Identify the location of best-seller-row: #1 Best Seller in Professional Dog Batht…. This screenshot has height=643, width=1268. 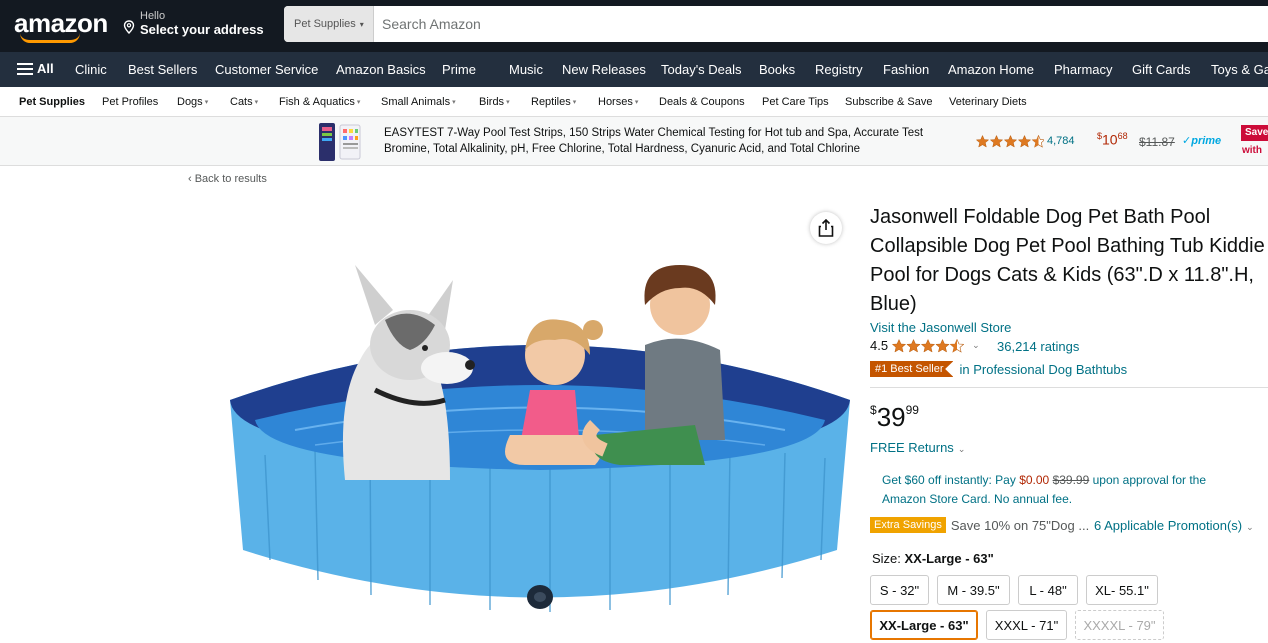
(998, 369).